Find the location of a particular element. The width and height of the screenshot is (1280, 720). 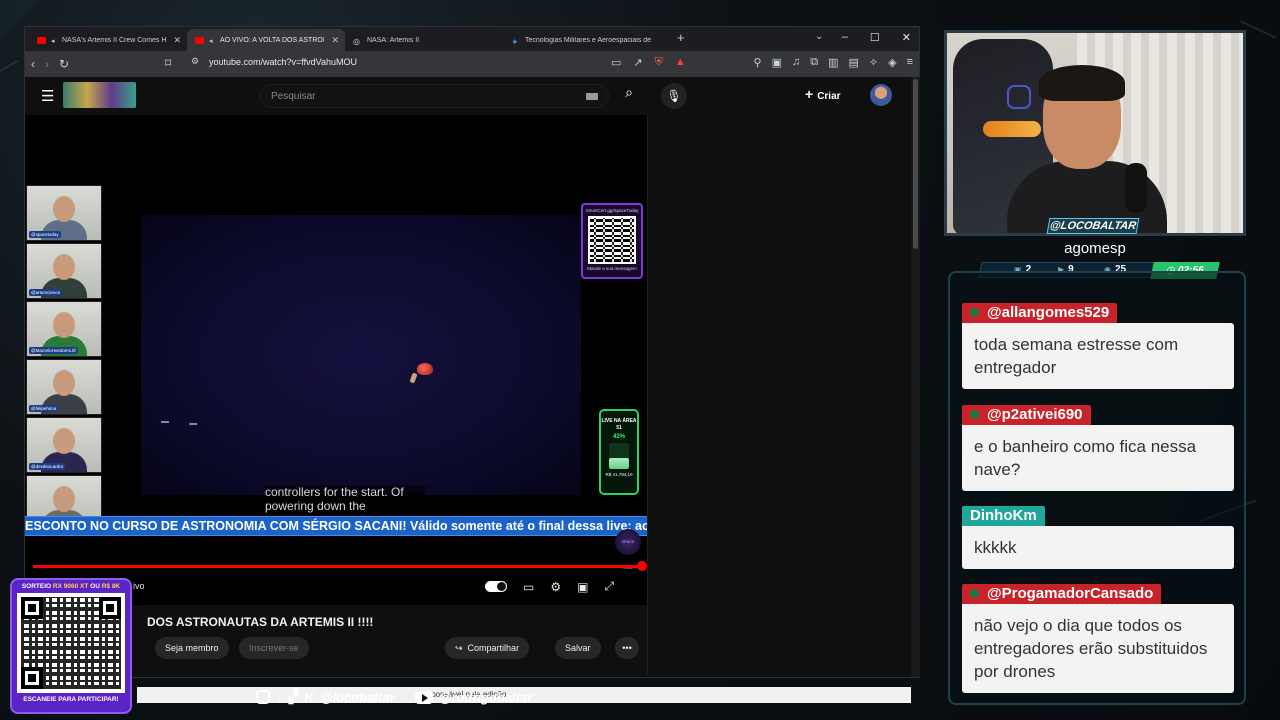

back-icon: ‹ is located at coordinates (33, 64).